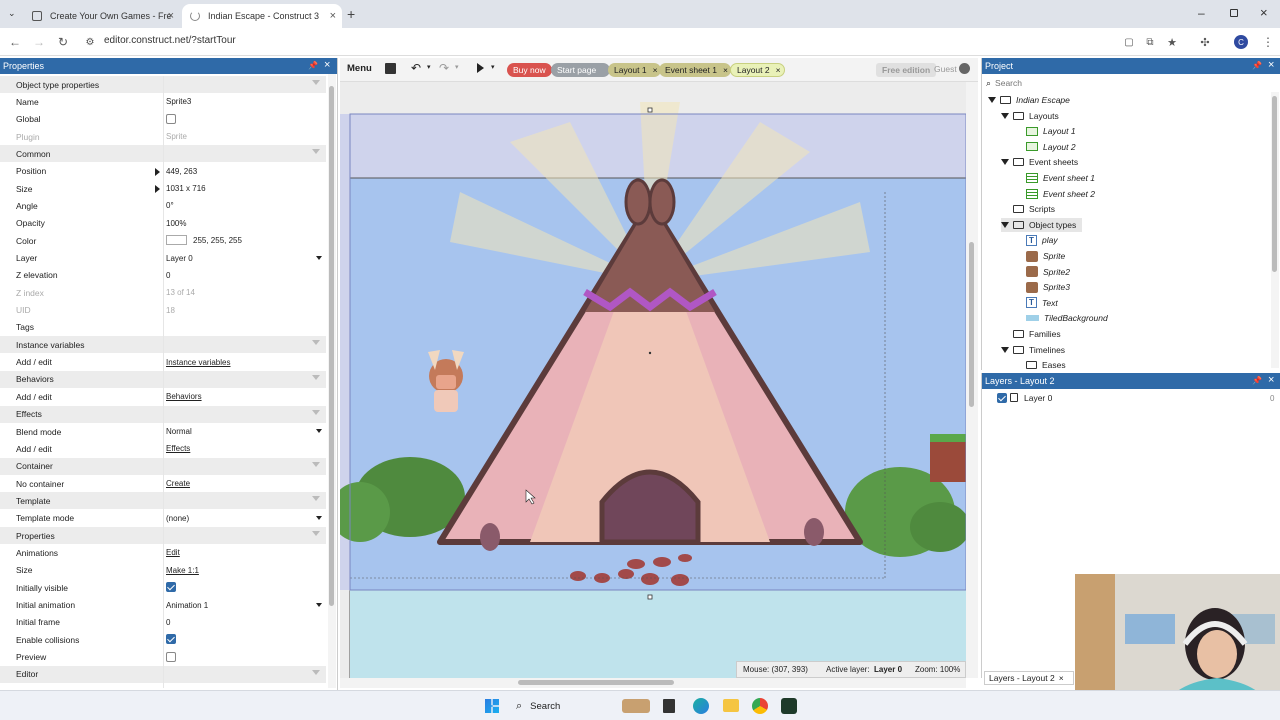 The width and height of the screenshot is (1280, 720). I want to click on property-value: 18, so click(170, 310).